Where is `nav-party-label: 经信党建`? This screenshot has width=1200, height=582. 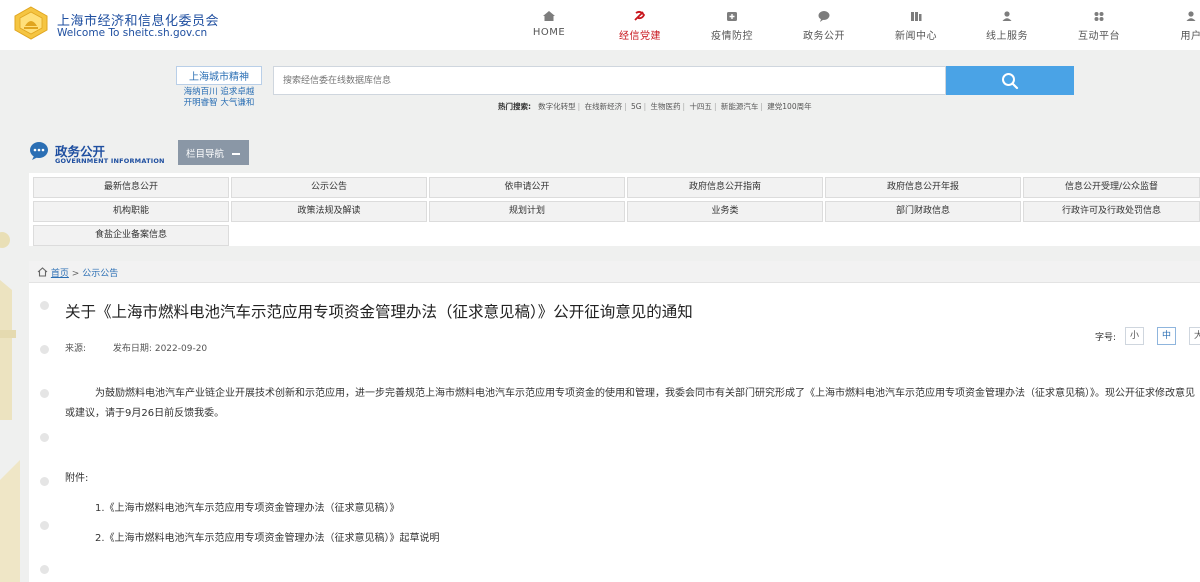 nav-party-label: 经信党建 is located at coordinates (640, 36).